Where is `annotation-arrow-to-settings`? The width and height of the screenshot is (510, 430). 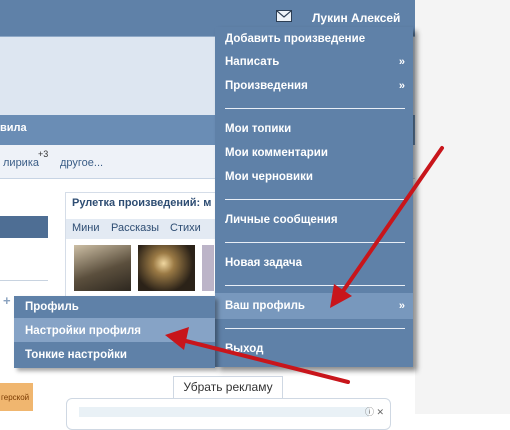 annotation-arrow-to-settings is located at coordinates (265, 361).